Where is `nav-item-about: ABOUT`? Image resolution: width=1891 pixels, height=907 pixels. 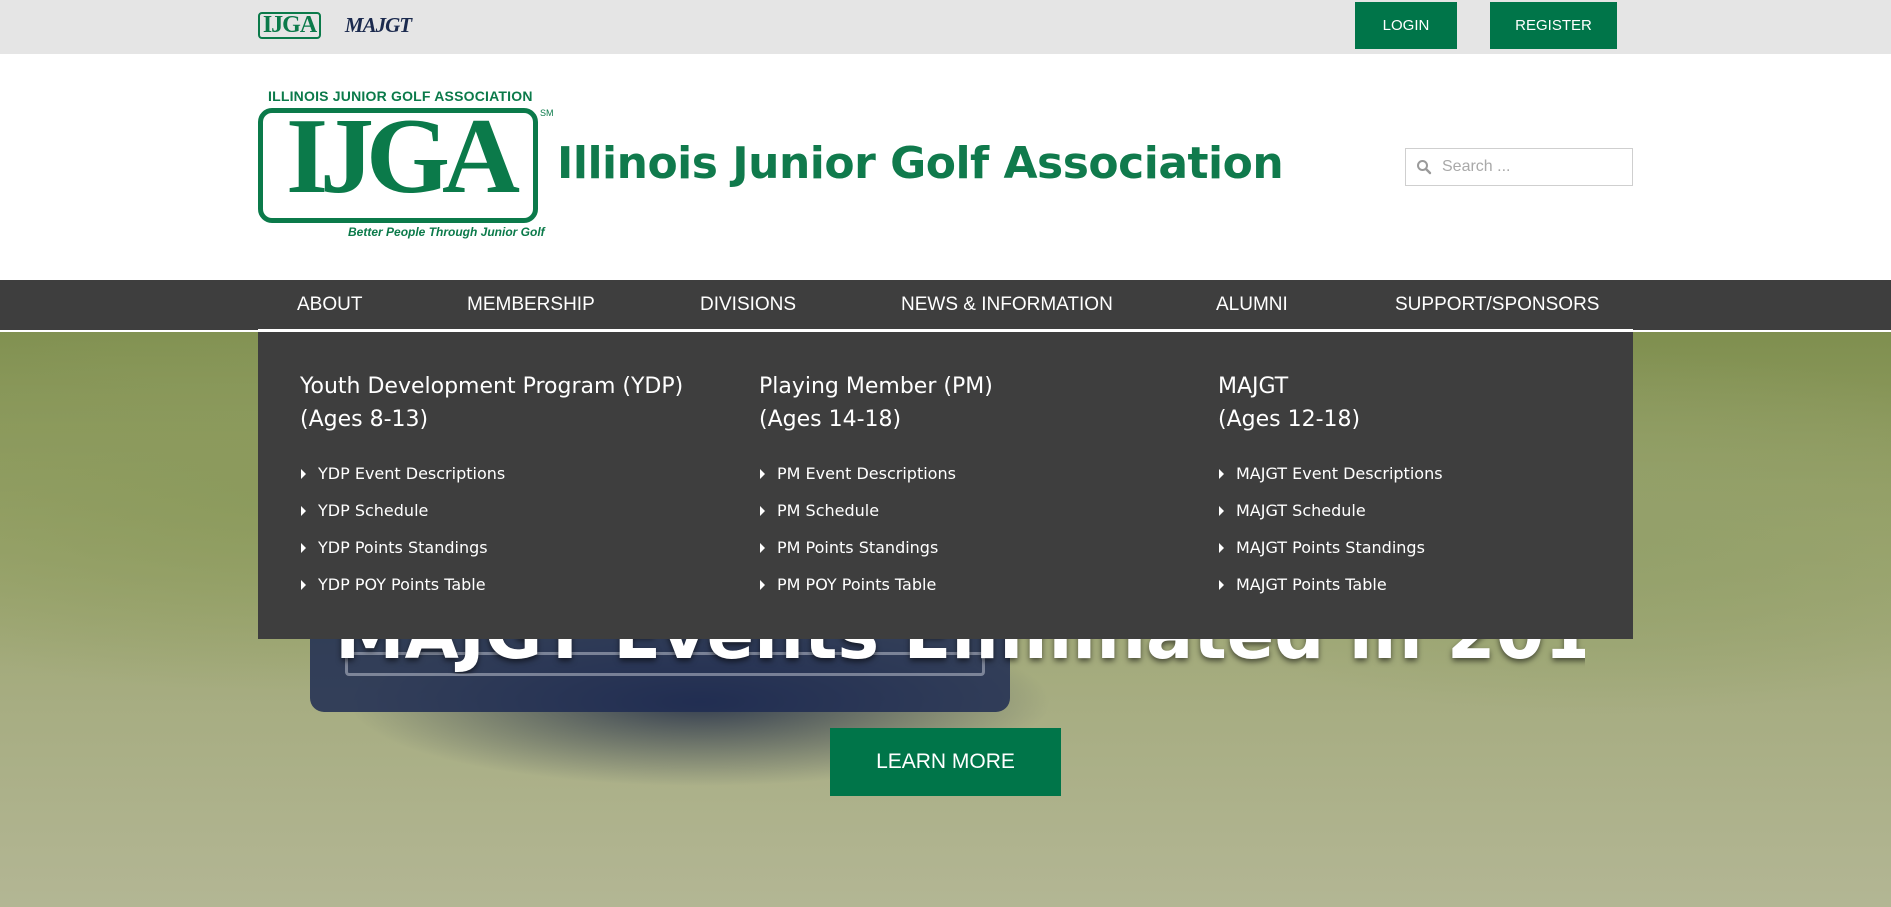 nav-item-about: ABOUT is located at coordinates (329, 305).